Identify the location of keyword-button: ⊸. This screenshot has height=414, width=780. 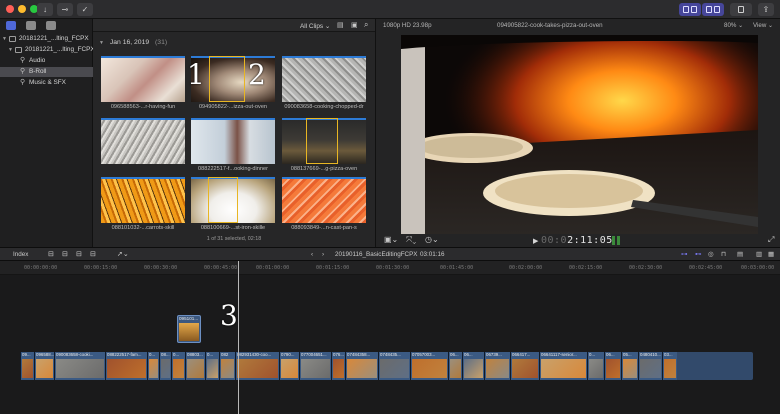
(65, 9).